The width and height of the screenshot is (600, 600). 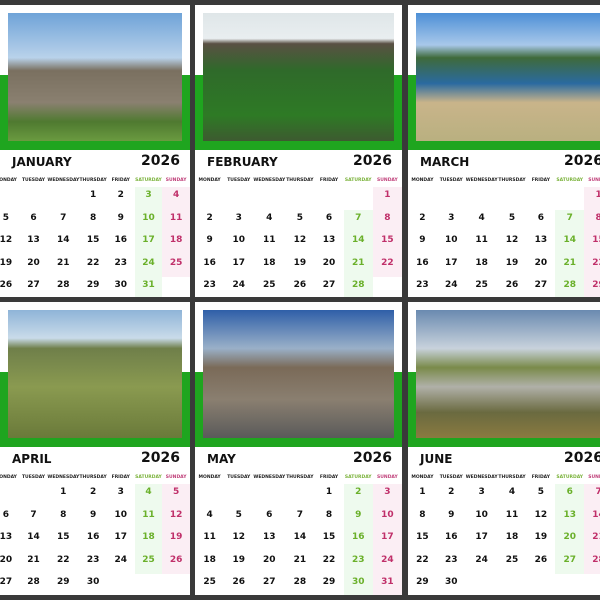 What do you see at coordinates (176, 220) in the screenshot?
I see `date-cell: 11` at bounding box center [176, 220].